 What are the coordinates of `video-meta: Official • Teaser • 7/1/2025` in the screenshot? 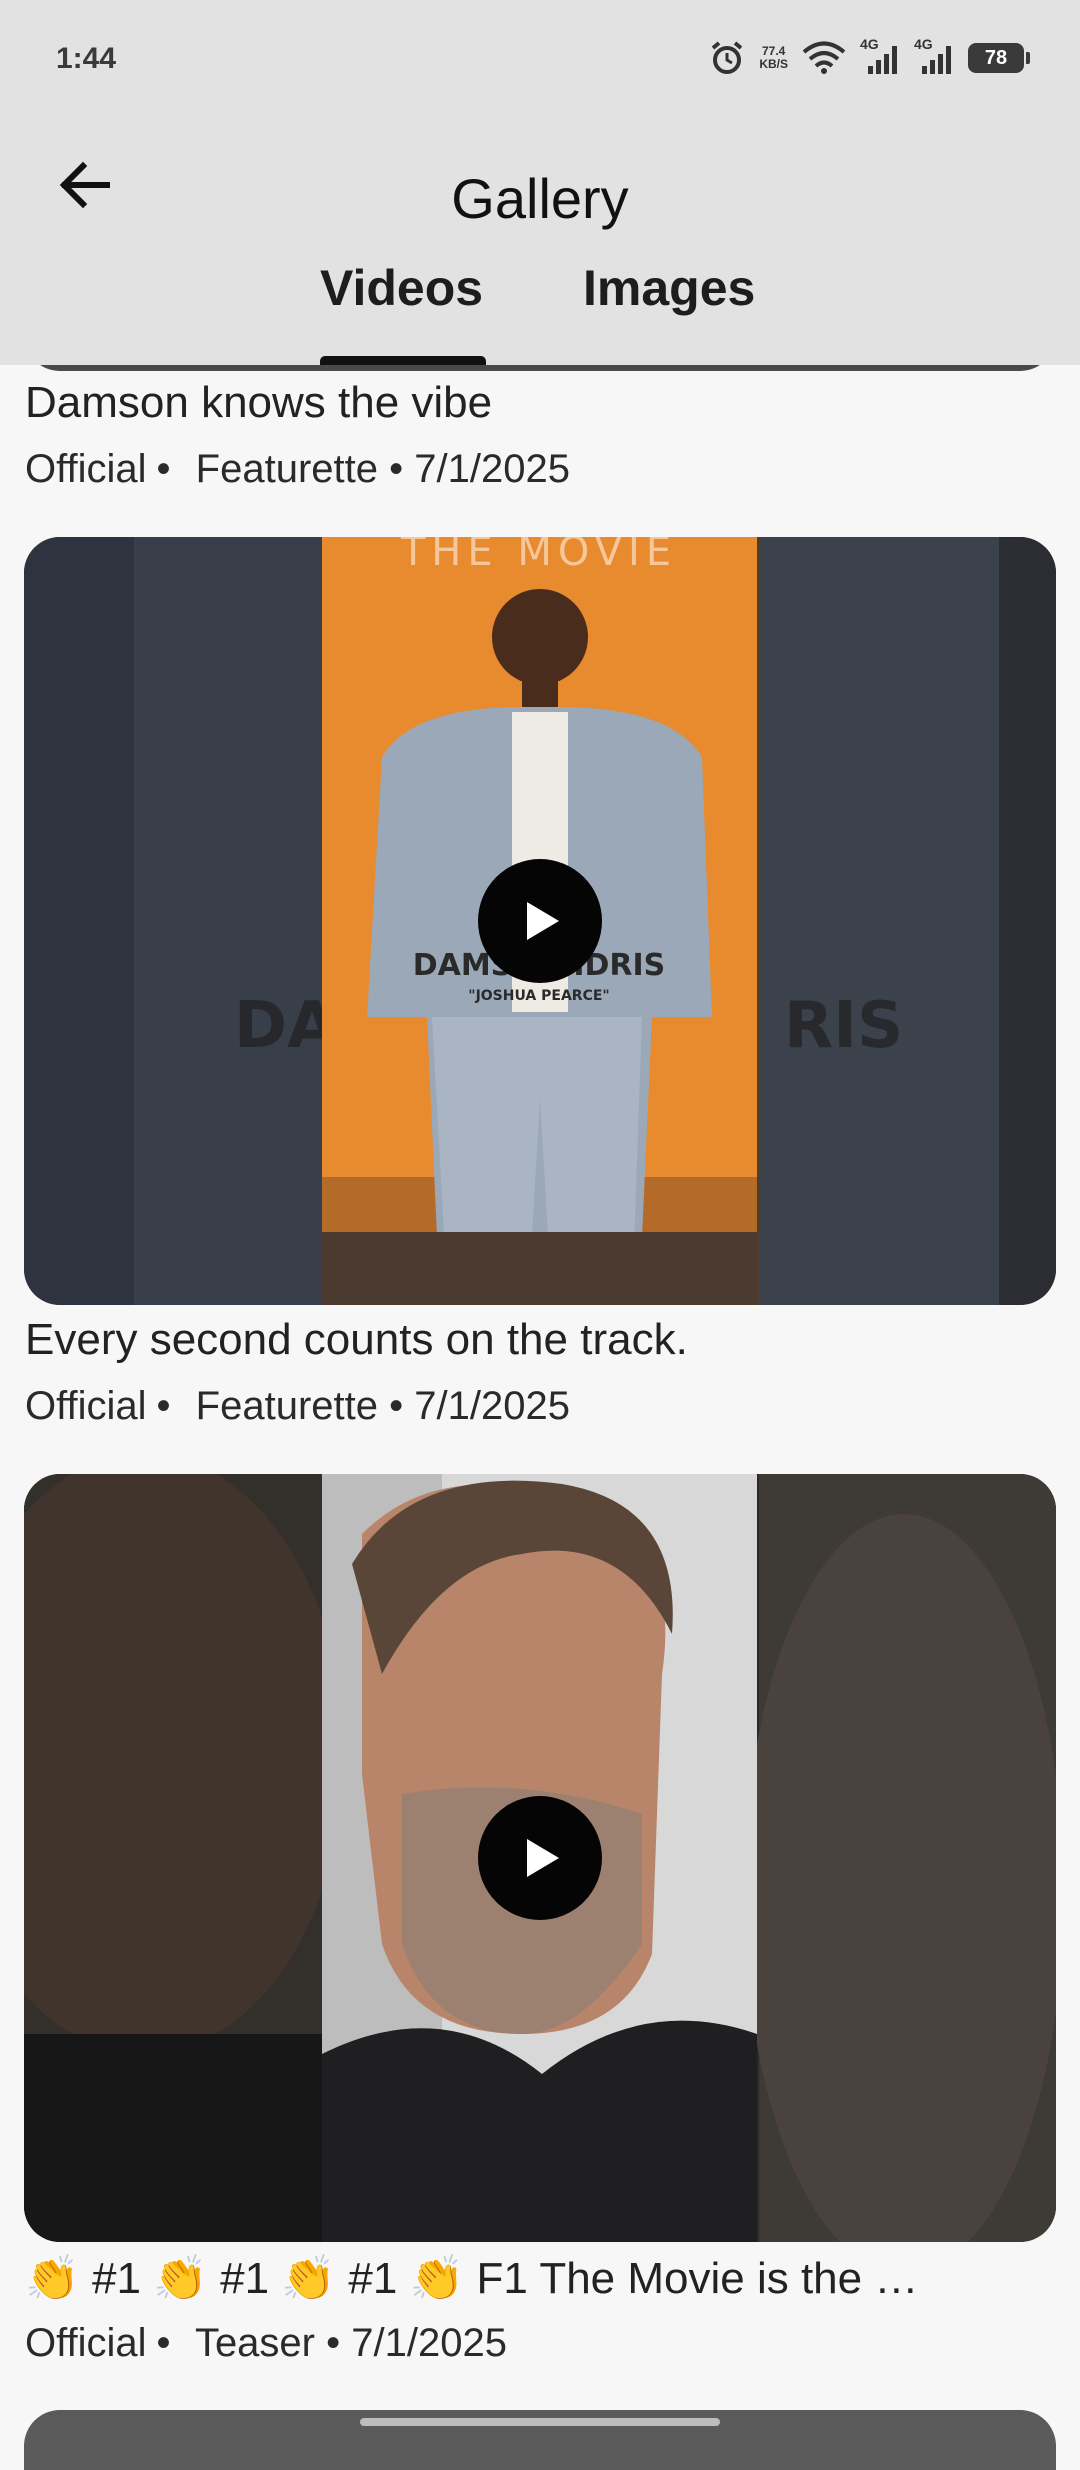 It's located at (266, 2343).